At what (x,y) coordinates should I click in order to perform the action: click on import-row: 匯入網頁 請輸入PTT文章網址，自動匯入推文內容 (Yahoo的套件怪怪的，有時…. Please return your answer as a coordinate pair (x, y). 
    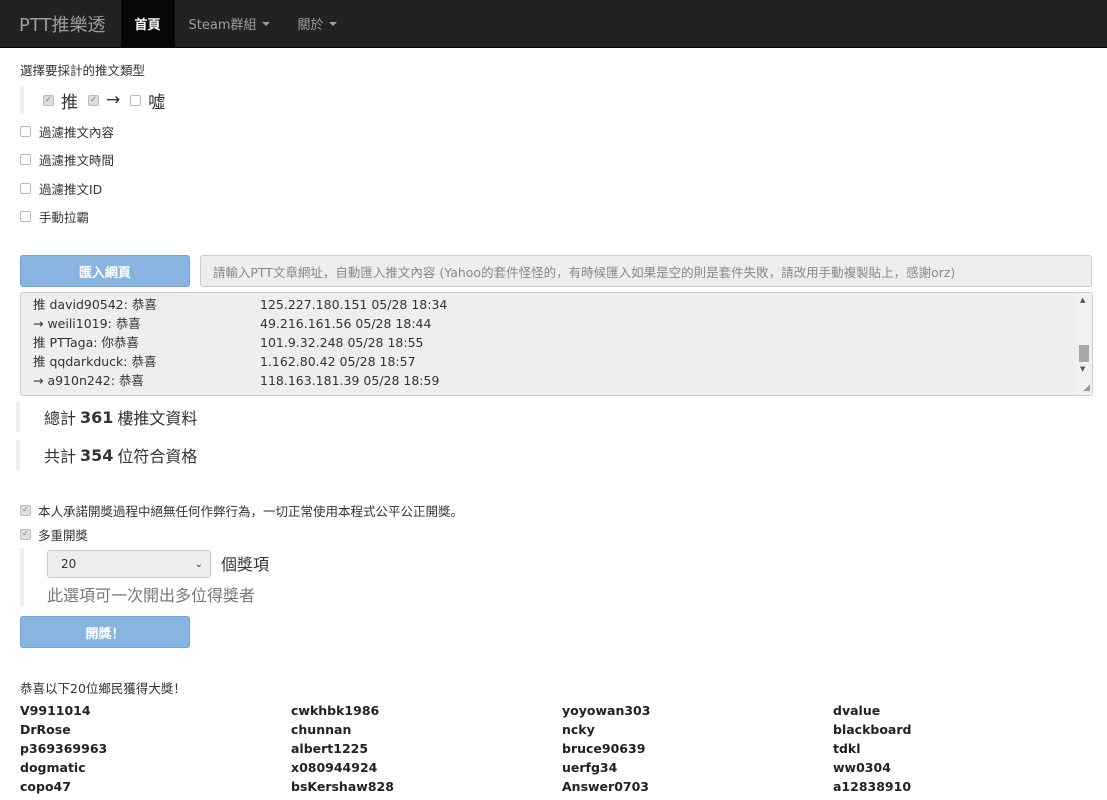
    Looking at the image, I should click on (556, 271).